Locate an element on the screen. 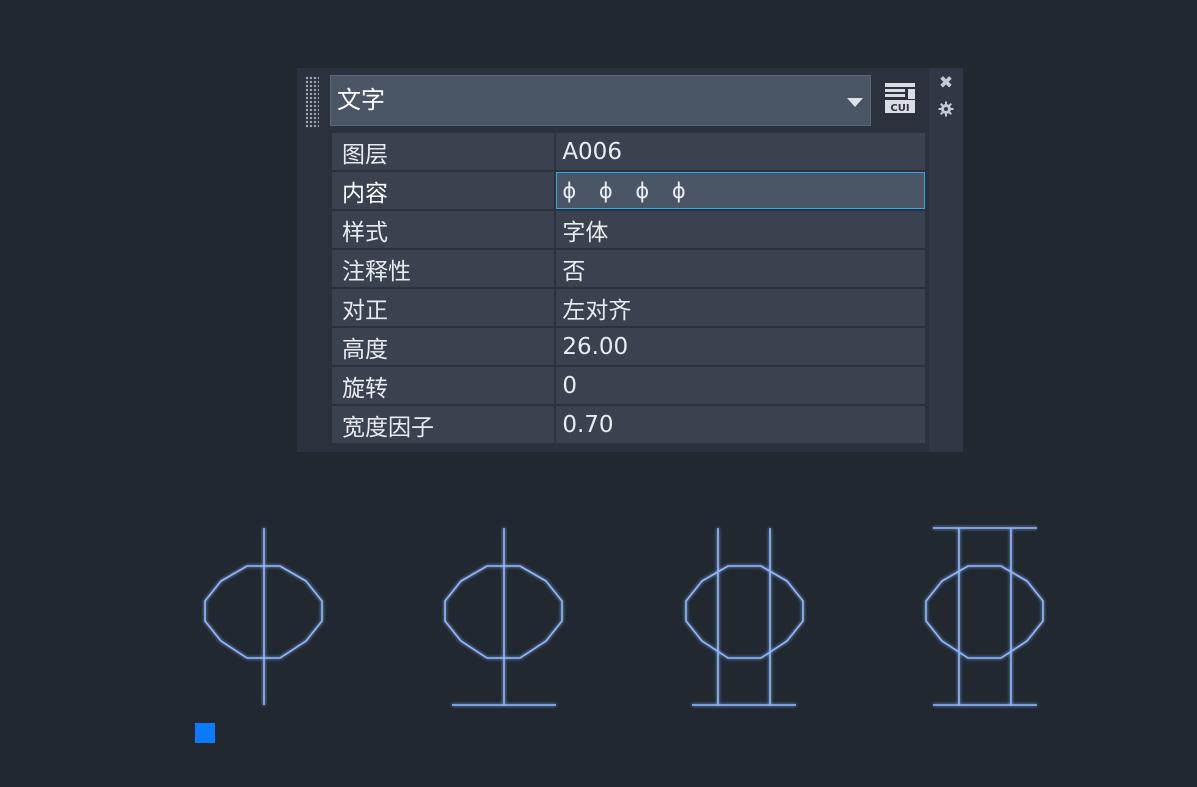 Image resolution: width=1197 pixels, height=787 pixels. insertion-grip is located at coordinates (205, 733).